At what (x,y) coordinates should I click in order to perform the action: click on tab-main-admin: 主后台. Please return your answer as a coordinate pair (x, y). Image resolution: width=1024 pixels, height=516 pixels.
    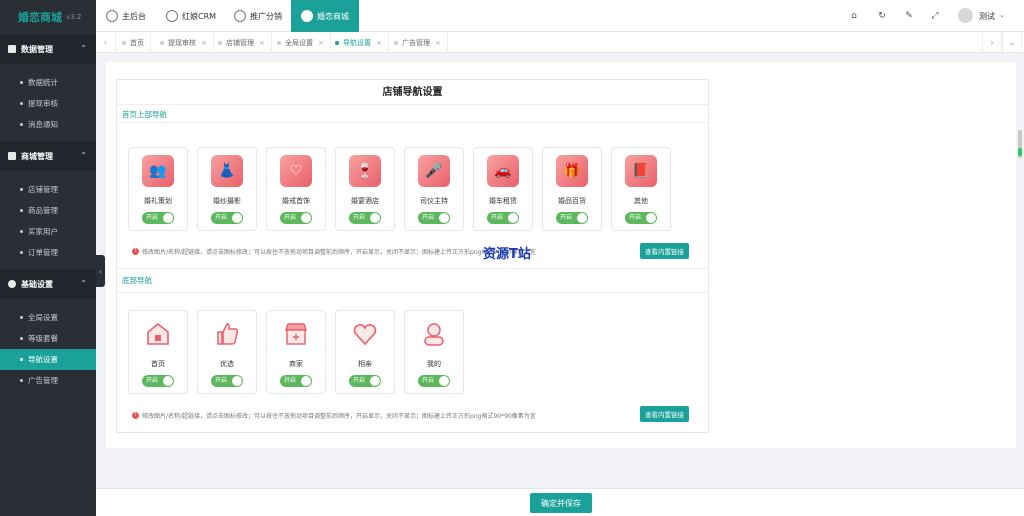
    Looking at the image, I should click on (126, 16).